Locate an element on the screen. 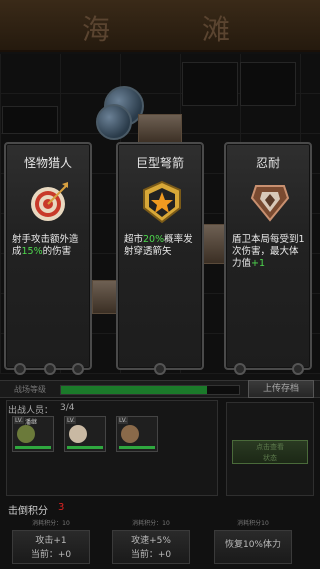 The width and height of the screenshot is (320, 569). upgrade-cost: 消耗积分10 is located at coordinates (253, 523).